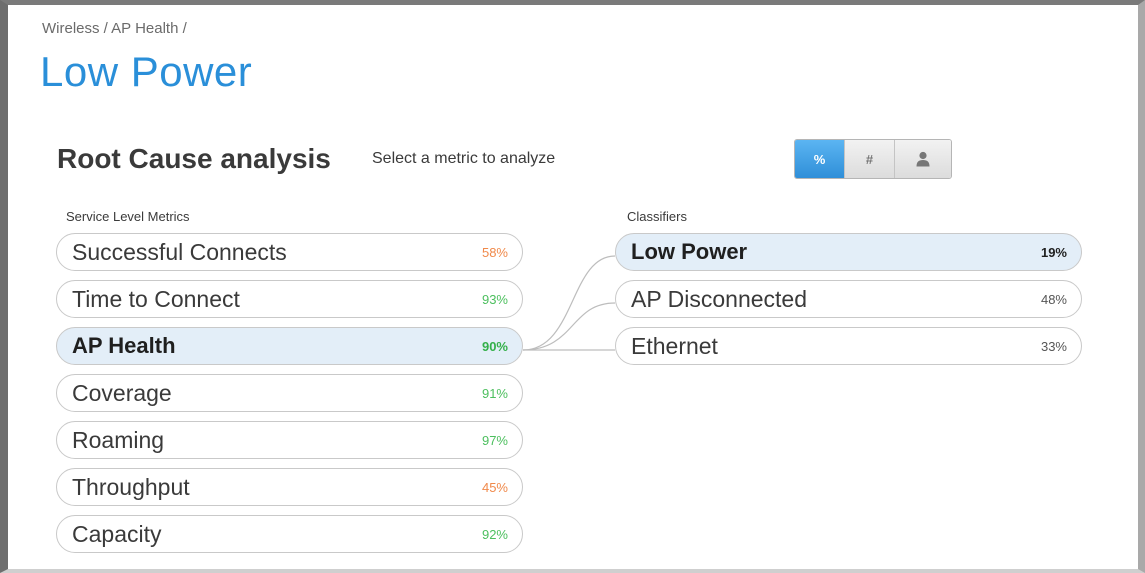 The height and width of the screenshot is (573, 1145). I want to click on count-toggle-button: #, so click(870, 159).